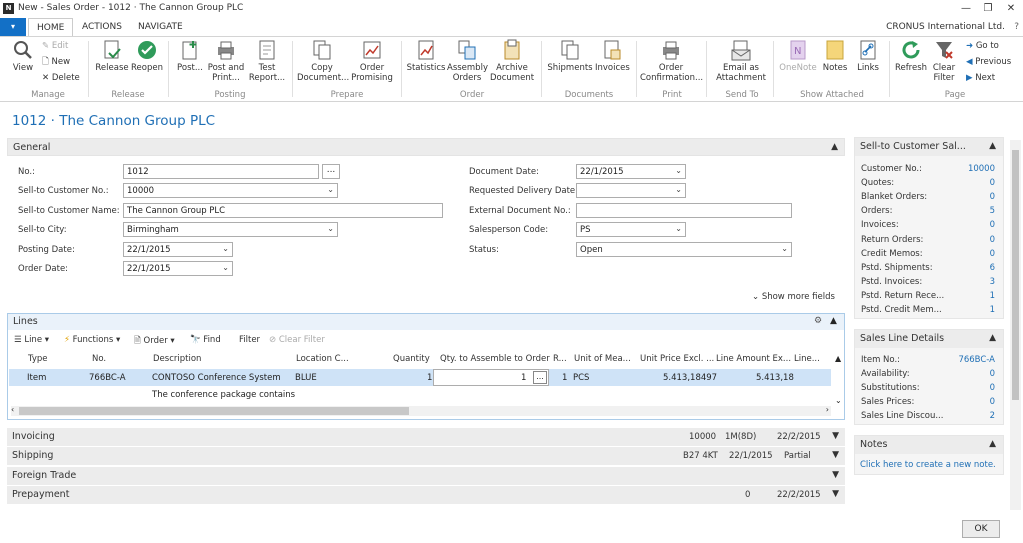 This screenshot has width=1023, height=543. I want to click on sell-to-customer-name-field: The Cannon Group PLC, so click(283, 210).